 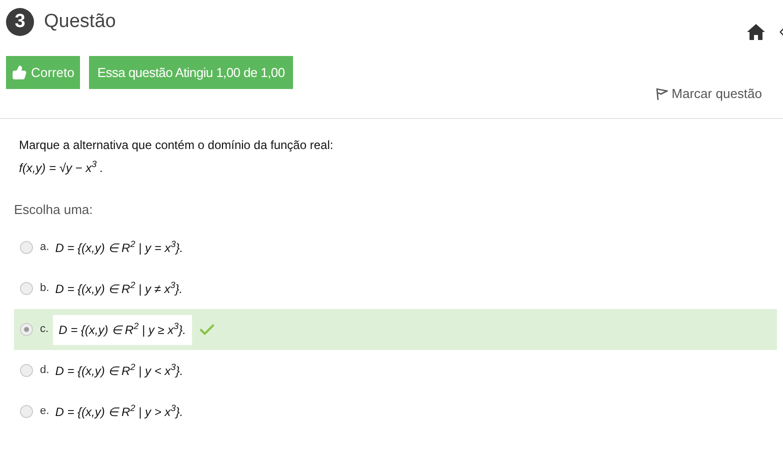 I want to click on option-formula: D = {(x,y) ∈ R$^{2}$ | y ≠ x$^{3}$}., so click(x=119, y=289).